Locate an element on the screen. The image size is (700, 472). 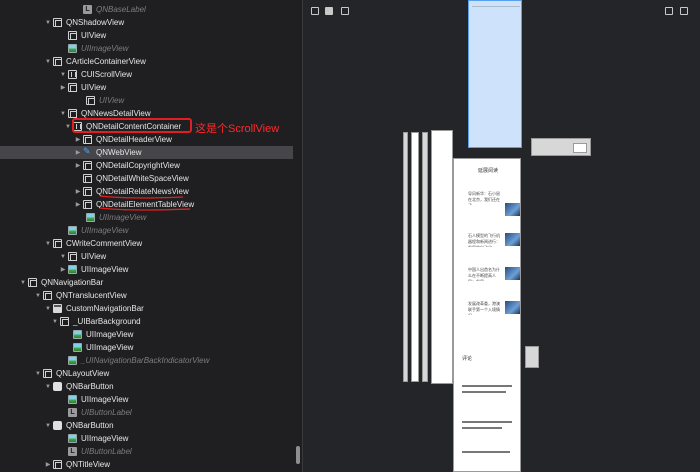
scroll-icon is located at coordinates (72, 74).